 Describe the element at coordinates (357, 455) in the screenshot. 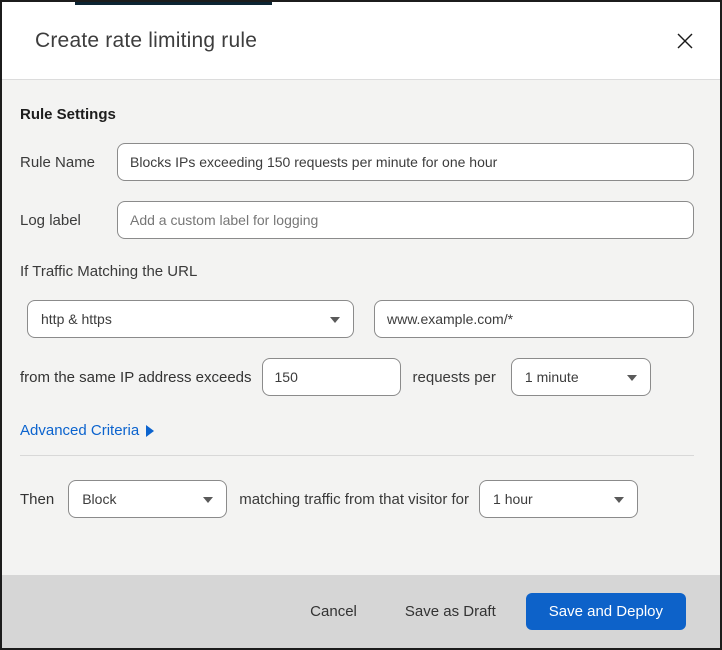

I see `section-divider` at that location.